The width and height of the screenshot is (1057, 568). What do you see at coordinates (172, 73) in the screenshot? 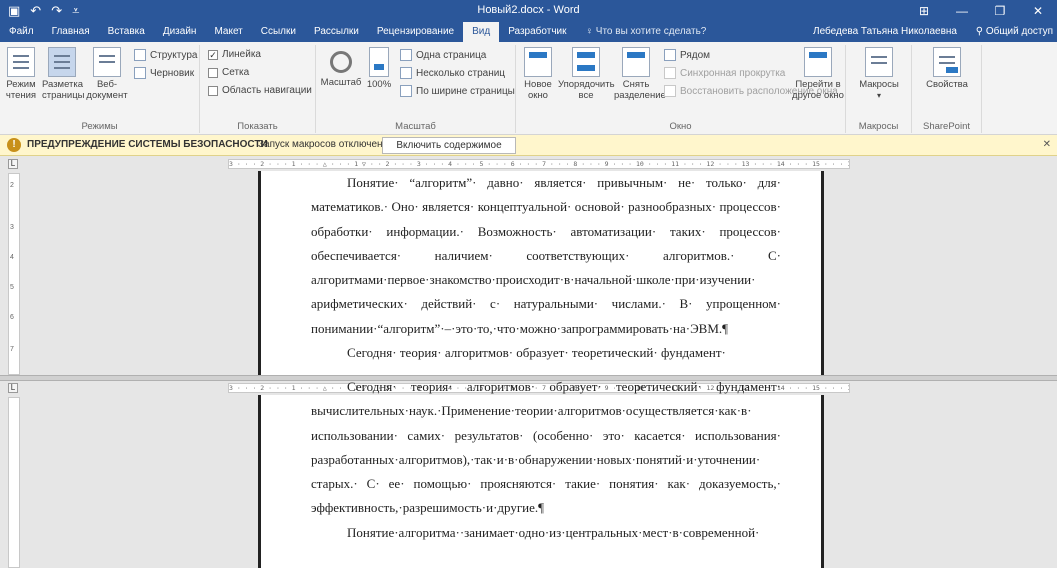
I see `draft-label: Черновик` at bounding box center [172, 73].